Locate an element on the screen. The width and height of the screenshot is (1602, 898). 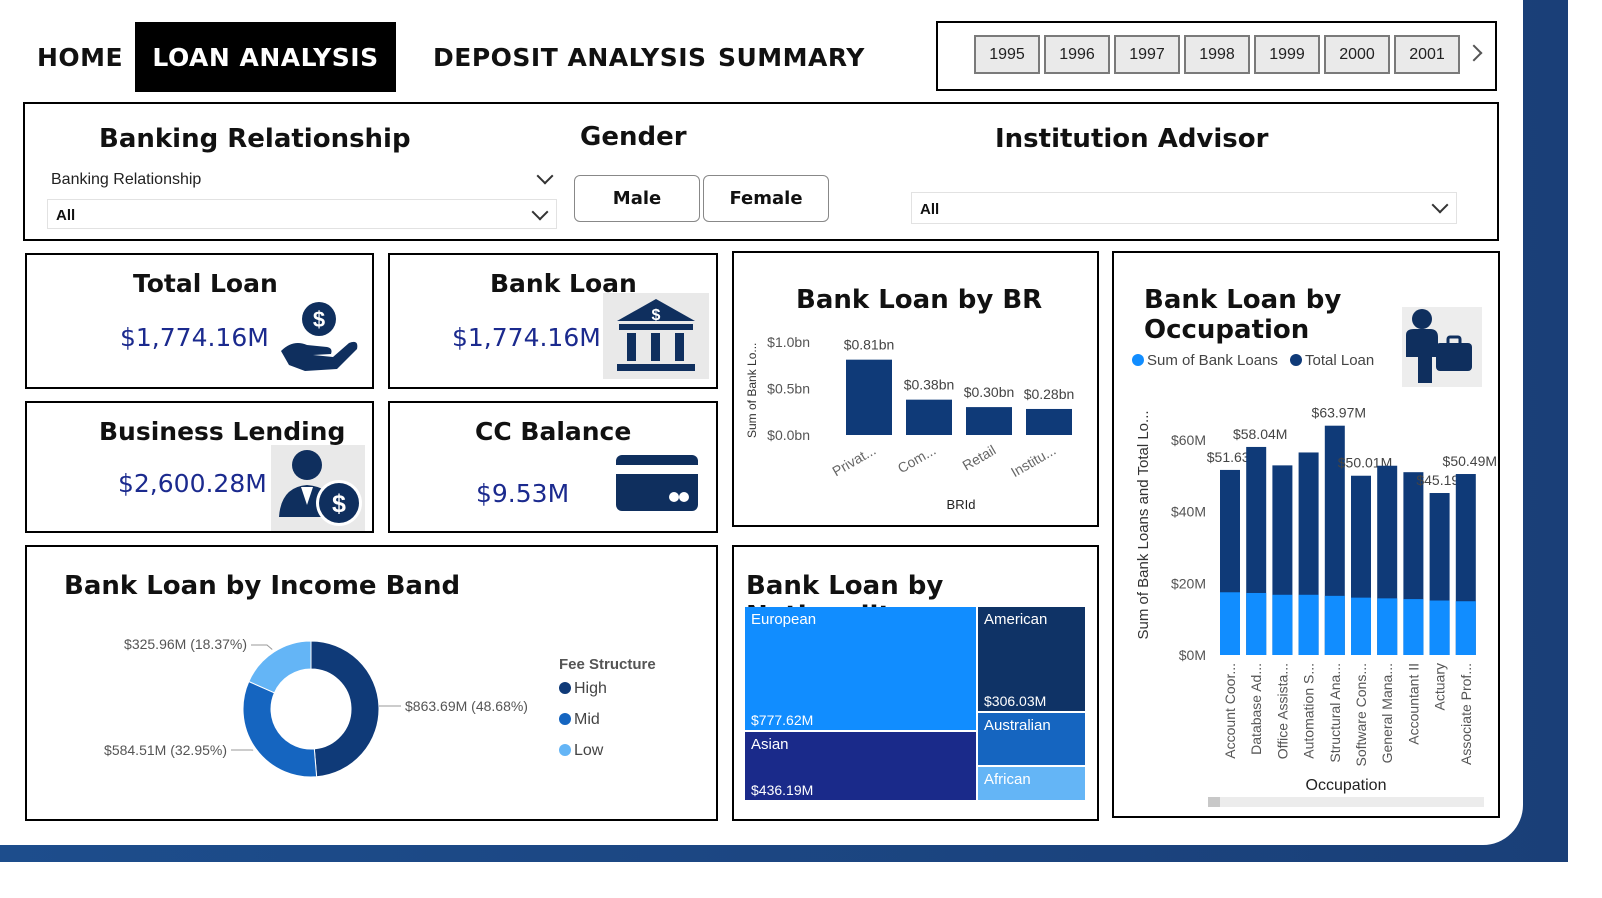
treemap-tile-american: American $306.03M is located at coordinates (1031, 659).